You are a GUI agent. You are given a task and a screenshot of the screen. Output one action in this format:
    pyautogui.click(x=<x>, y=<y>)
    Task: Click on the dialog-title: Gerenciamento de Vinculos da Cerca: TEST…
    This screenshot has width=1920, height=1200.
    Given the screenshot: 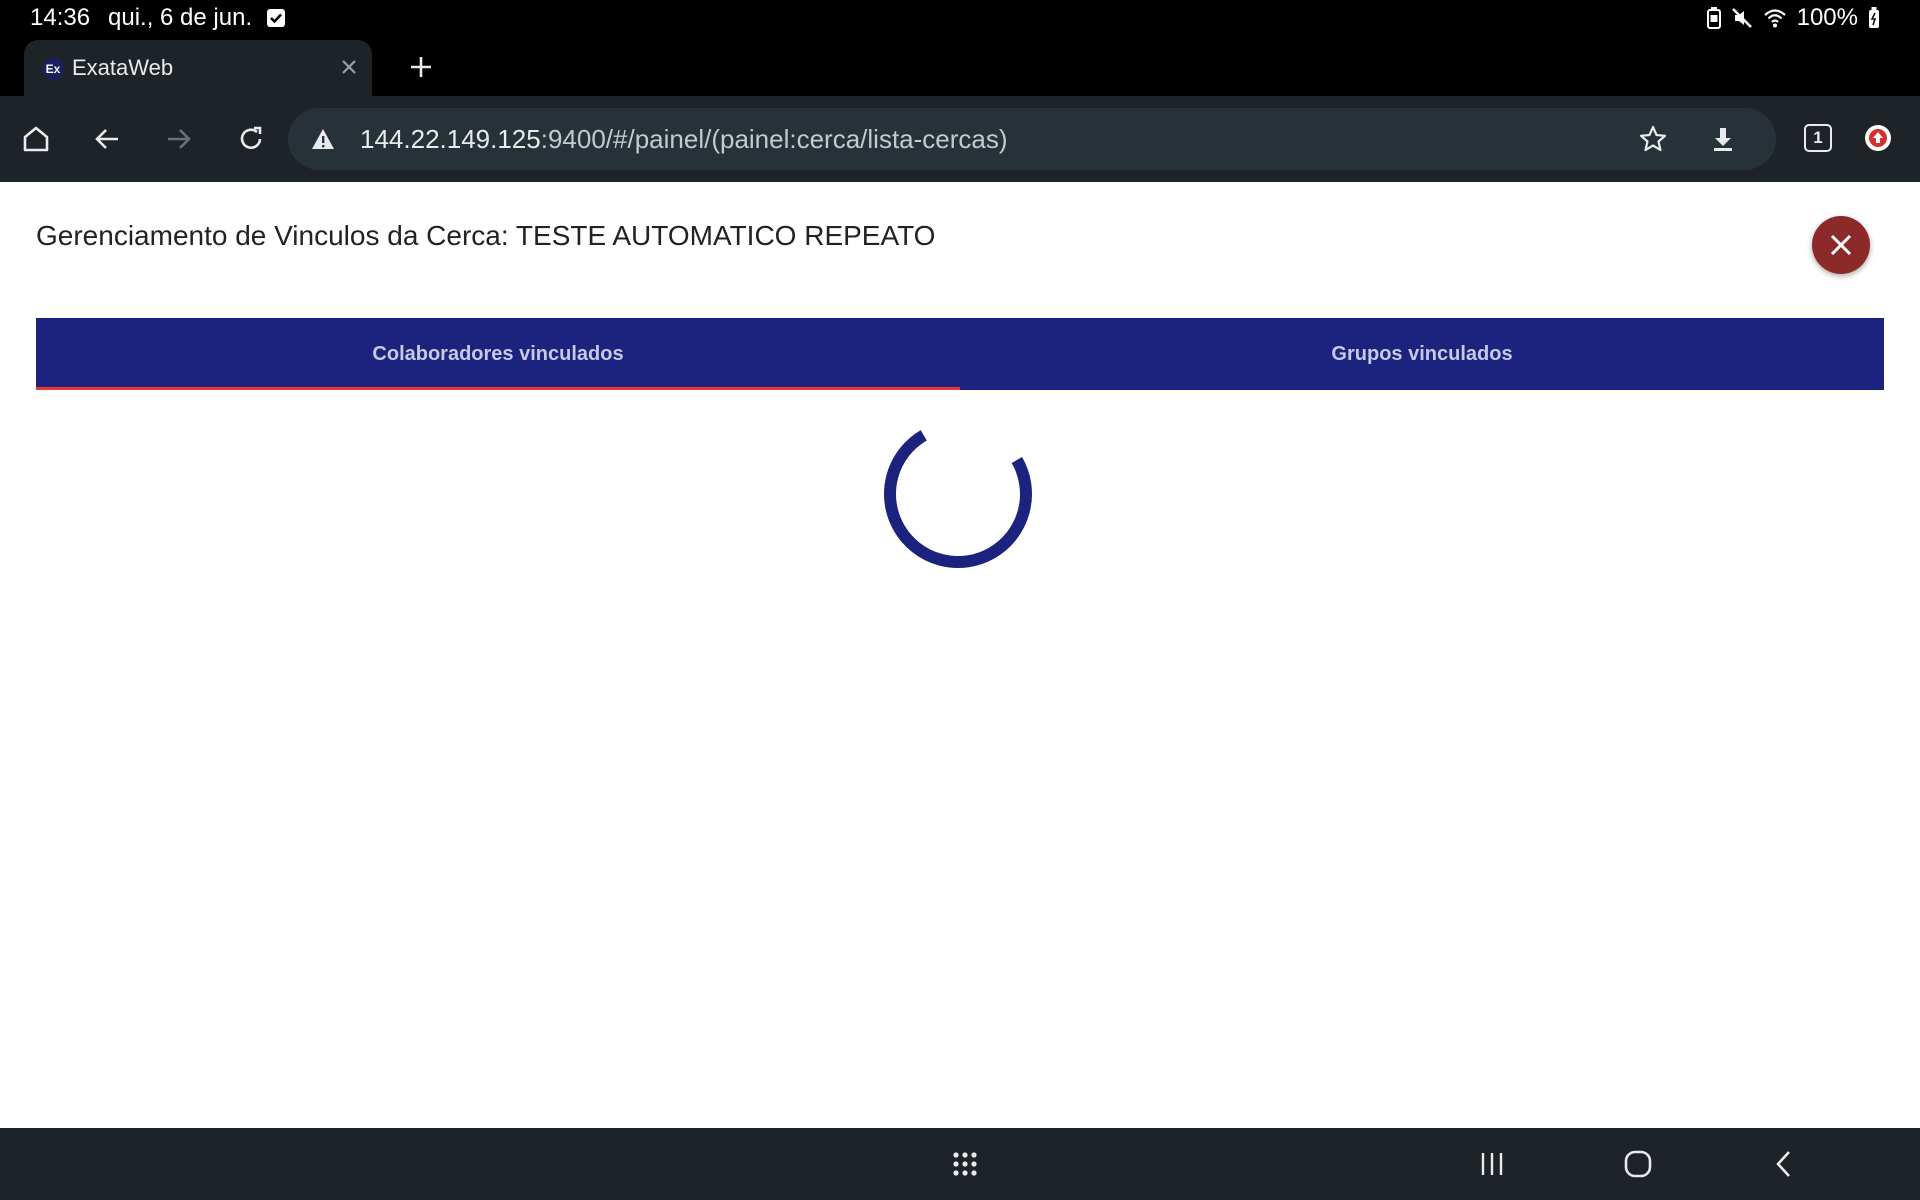 What is the action you would take?
    pyautogui.click(x=486, y=235)
    